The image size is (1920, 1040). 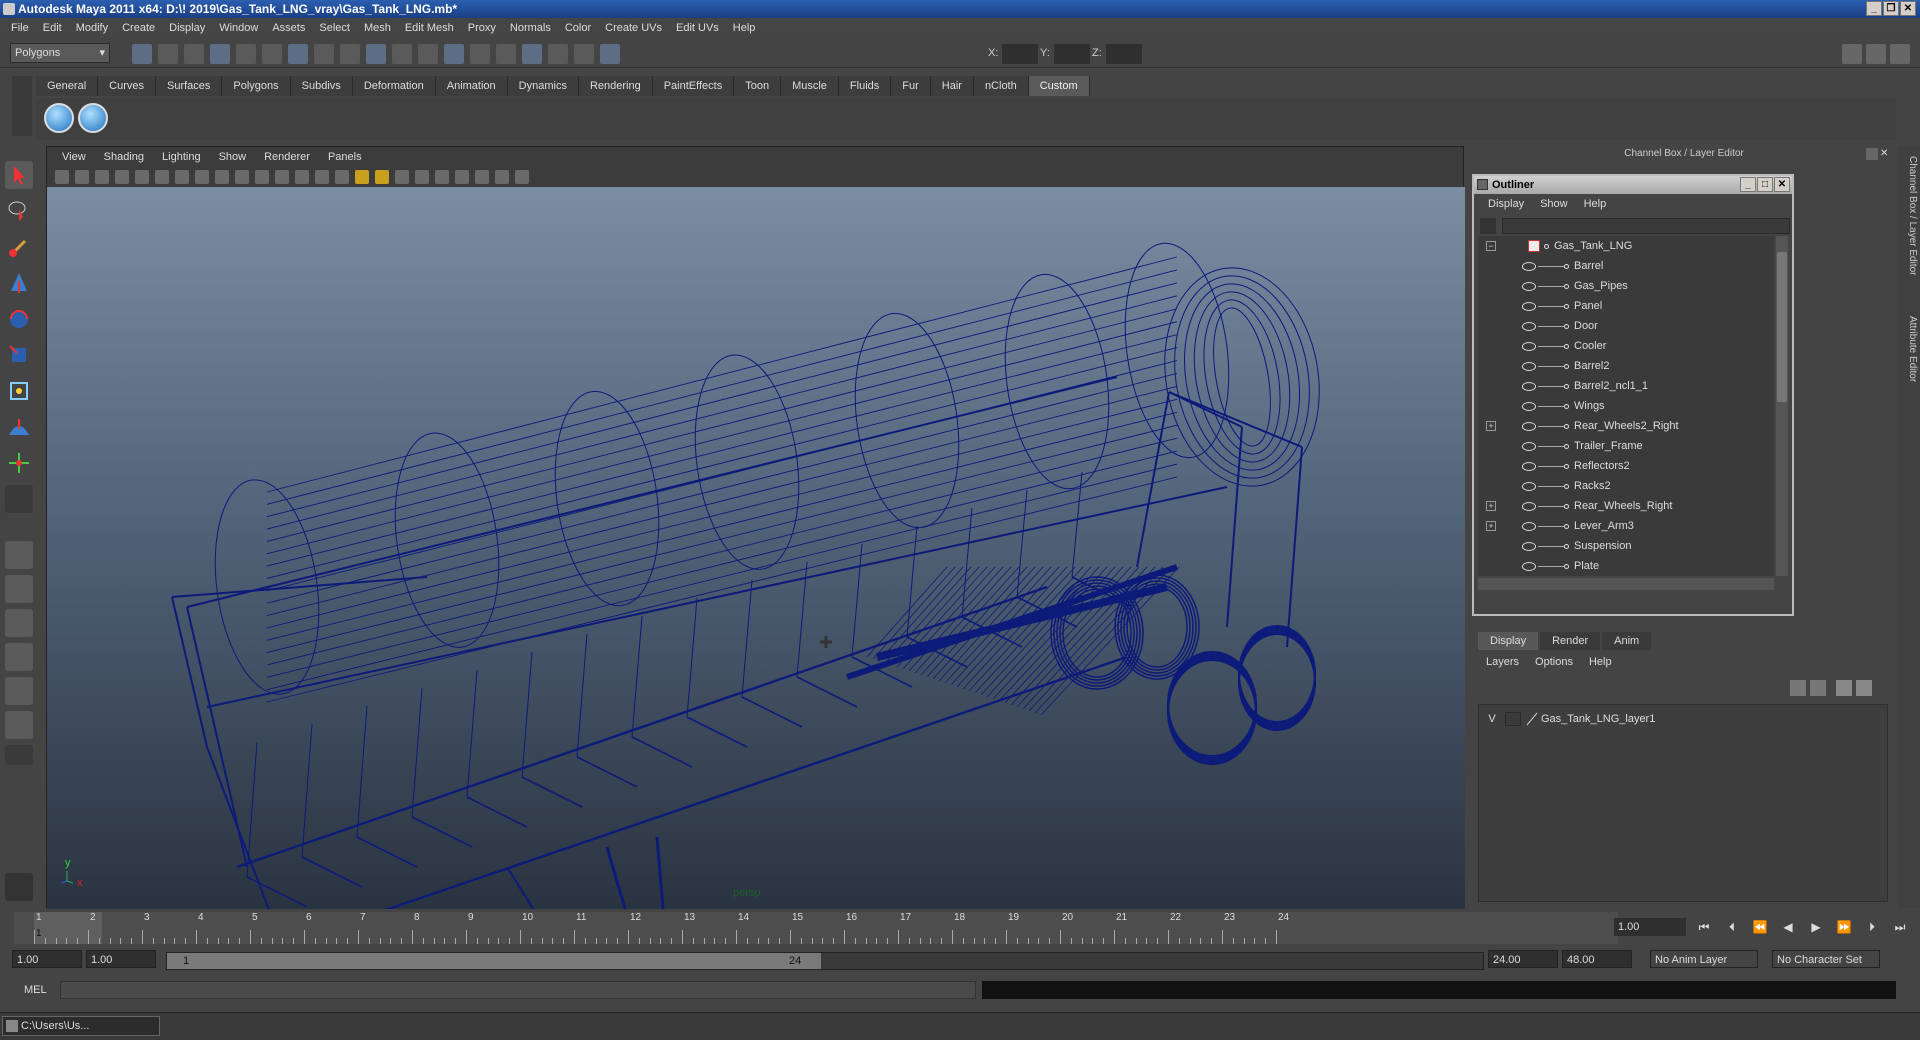 I want to click on close-button: ✕, so click(x=1908, y=8).